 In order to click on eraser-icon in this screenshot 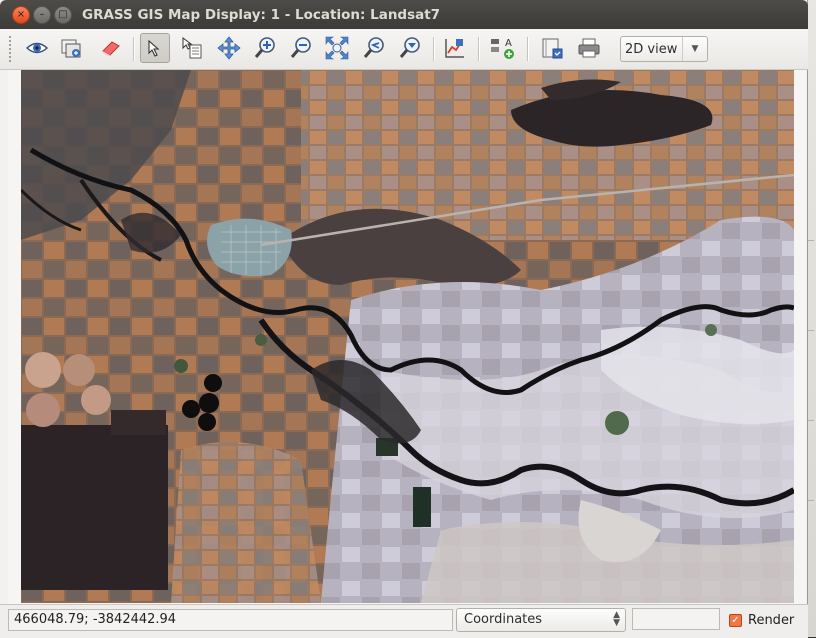, I will do `click(111, 48)`.